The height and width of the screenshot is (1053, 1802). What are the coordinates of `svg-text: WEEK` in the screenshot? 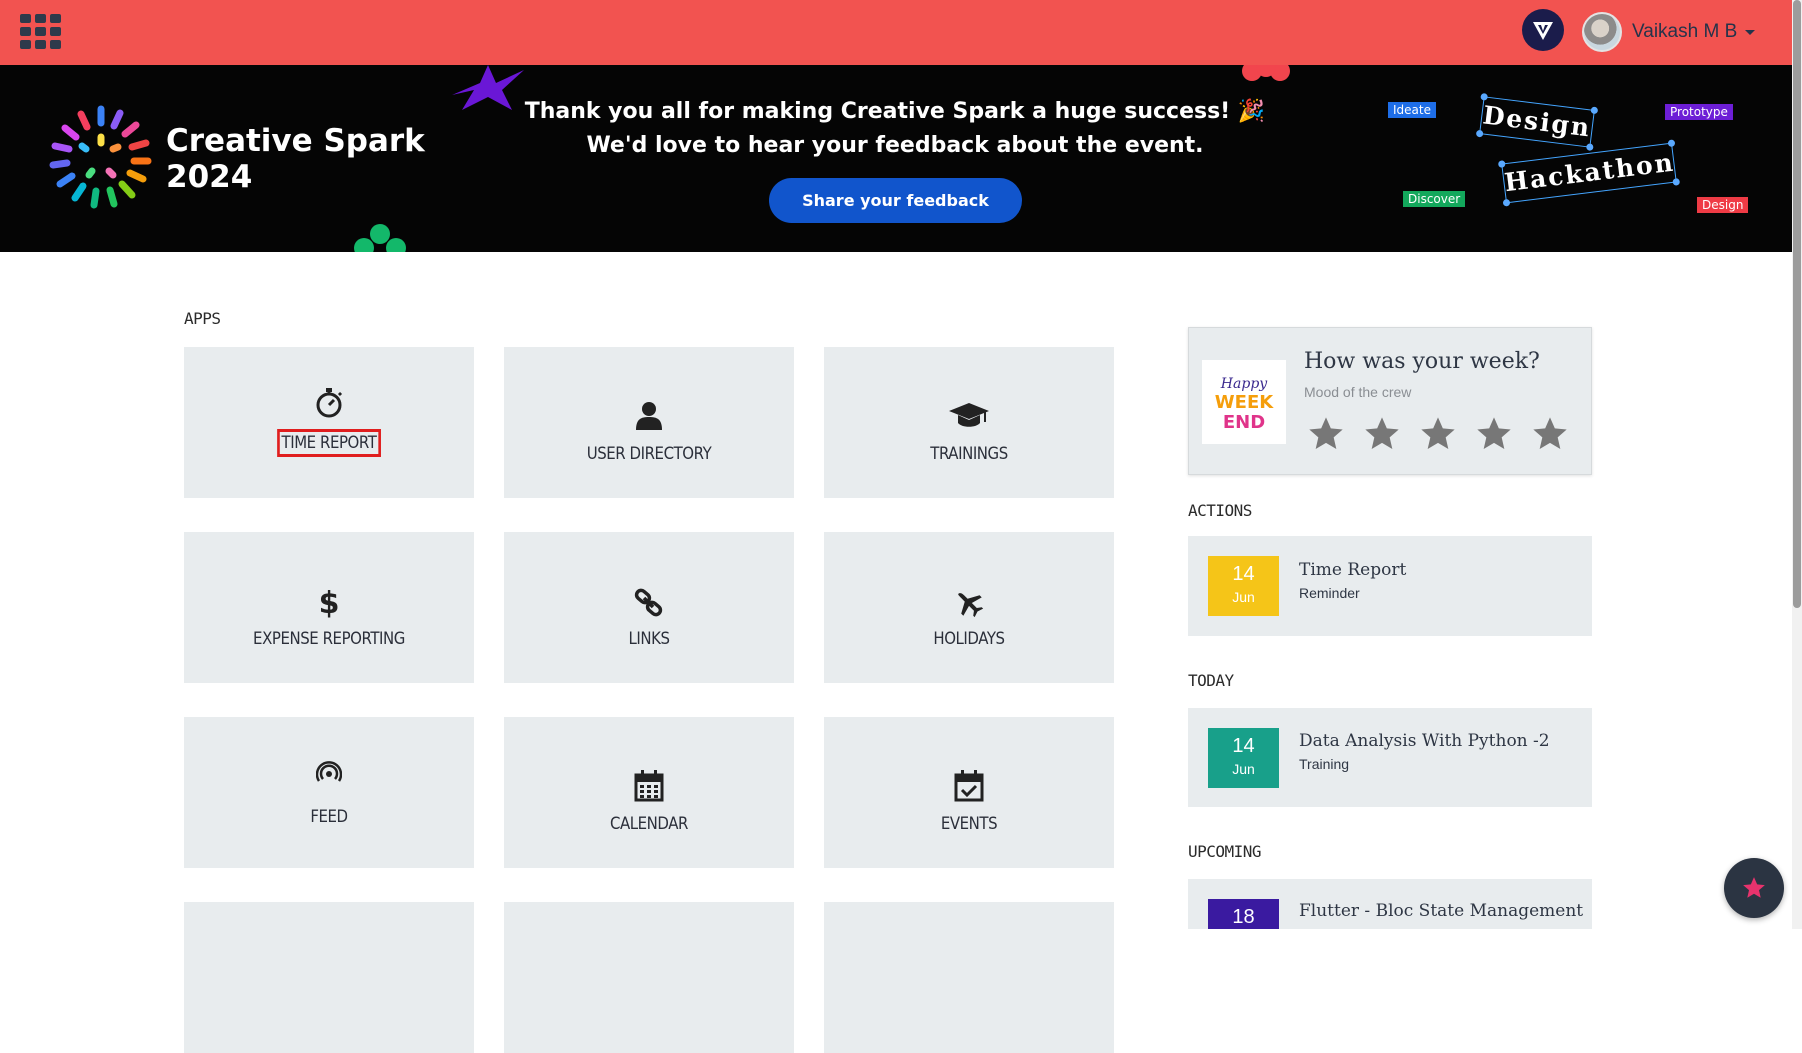 It's located at (1244, 402).